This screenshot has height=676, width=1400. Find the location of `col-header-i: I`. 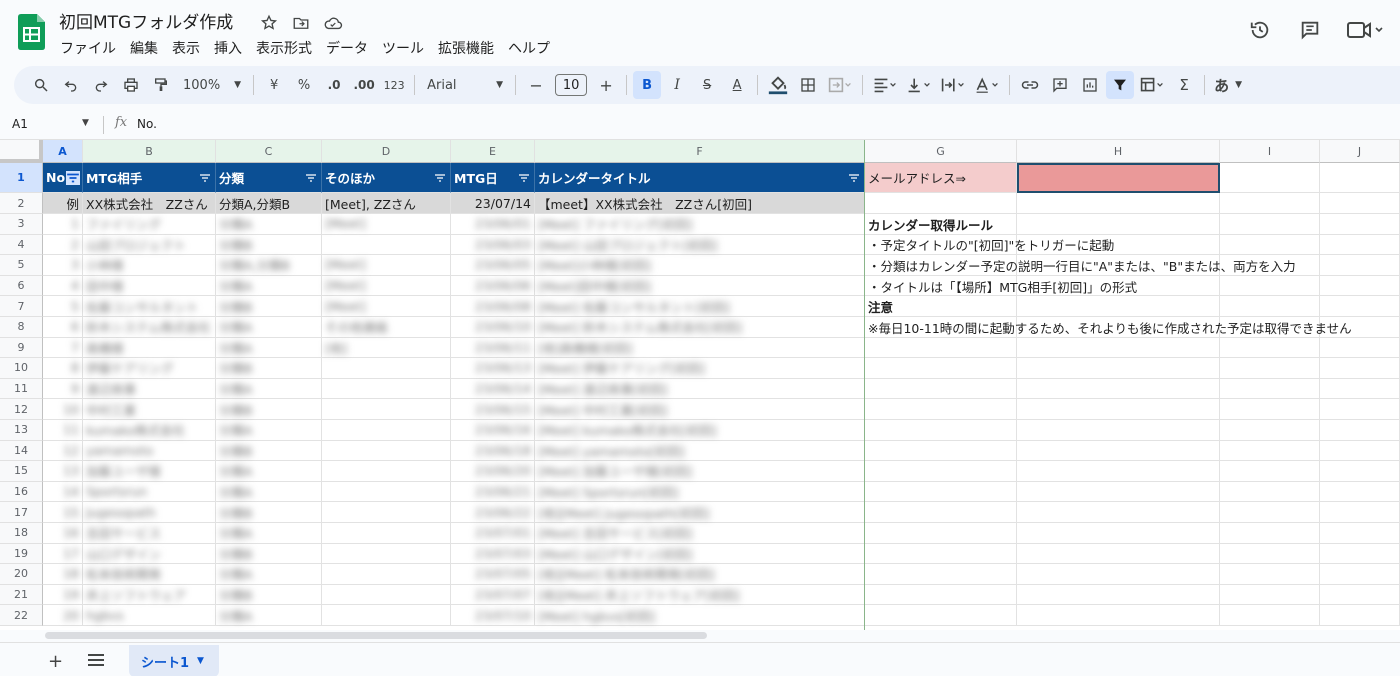

col-header-i: I is located at coordinates (1270, 151).